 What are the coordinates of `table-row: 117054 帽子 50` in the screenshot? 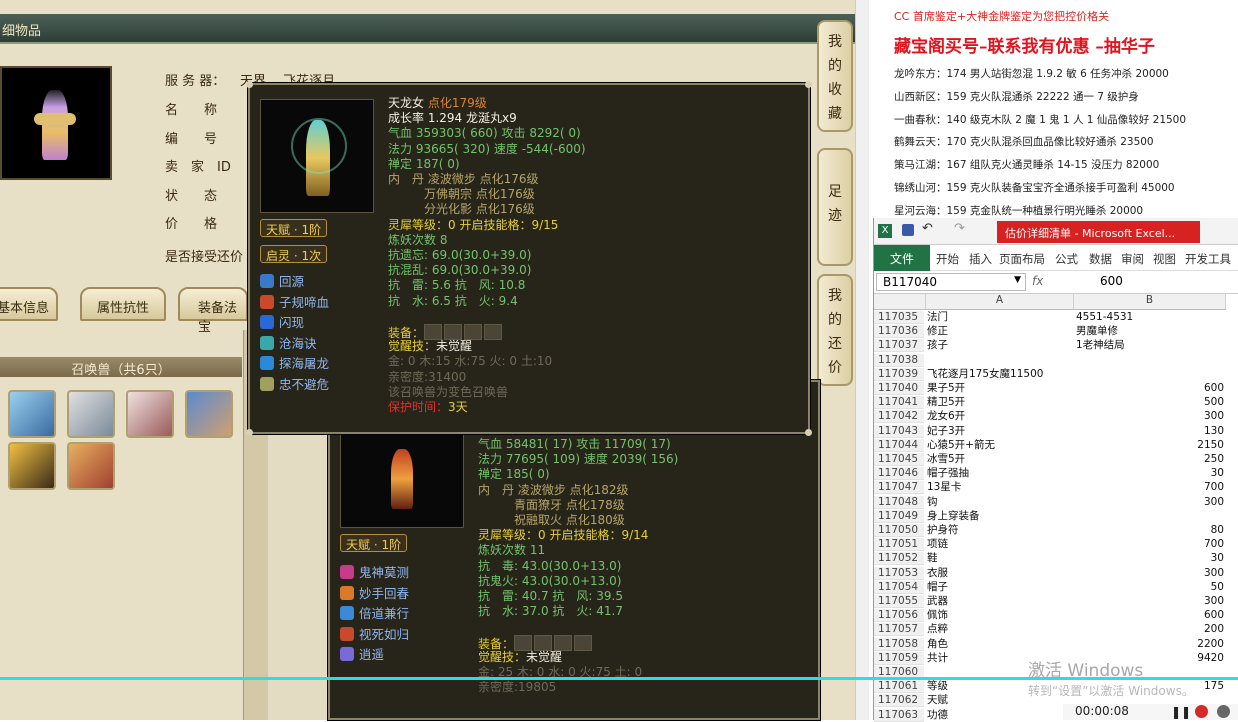 It's located at (1056, 587).